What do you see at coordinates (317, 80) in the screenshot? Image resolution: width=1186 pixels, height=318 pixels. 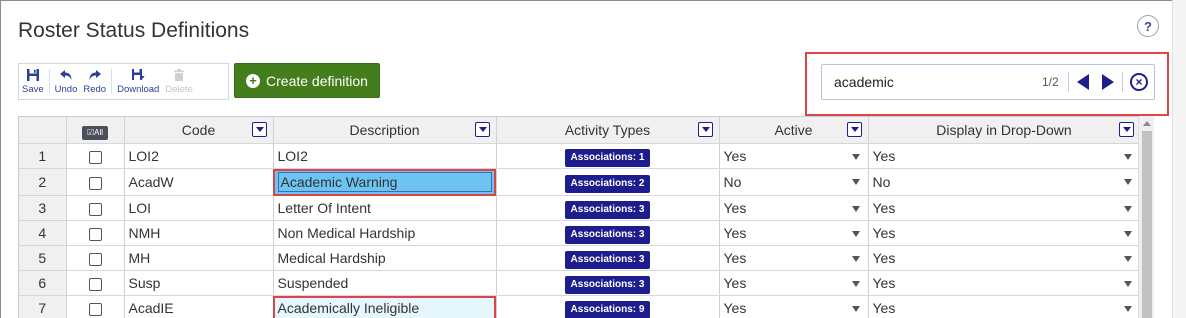 I see `create-definition-label: Create definition` at bounding box center [317, 80].